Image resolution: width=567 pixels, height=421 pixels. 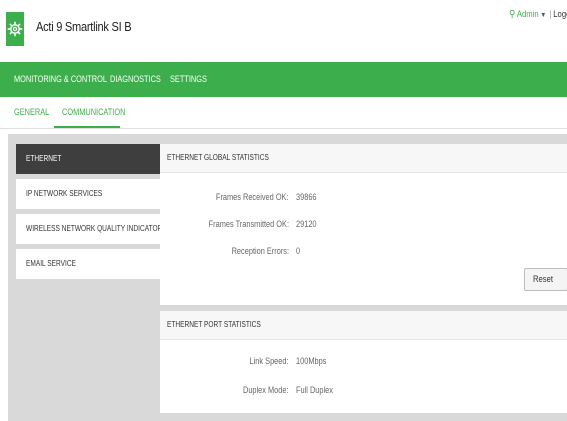 What do you see at coordinates (84, 26) in the screenshot?
I see `app-title: Acti 9 Smartlink SI B` at bounding box center [84, 26].